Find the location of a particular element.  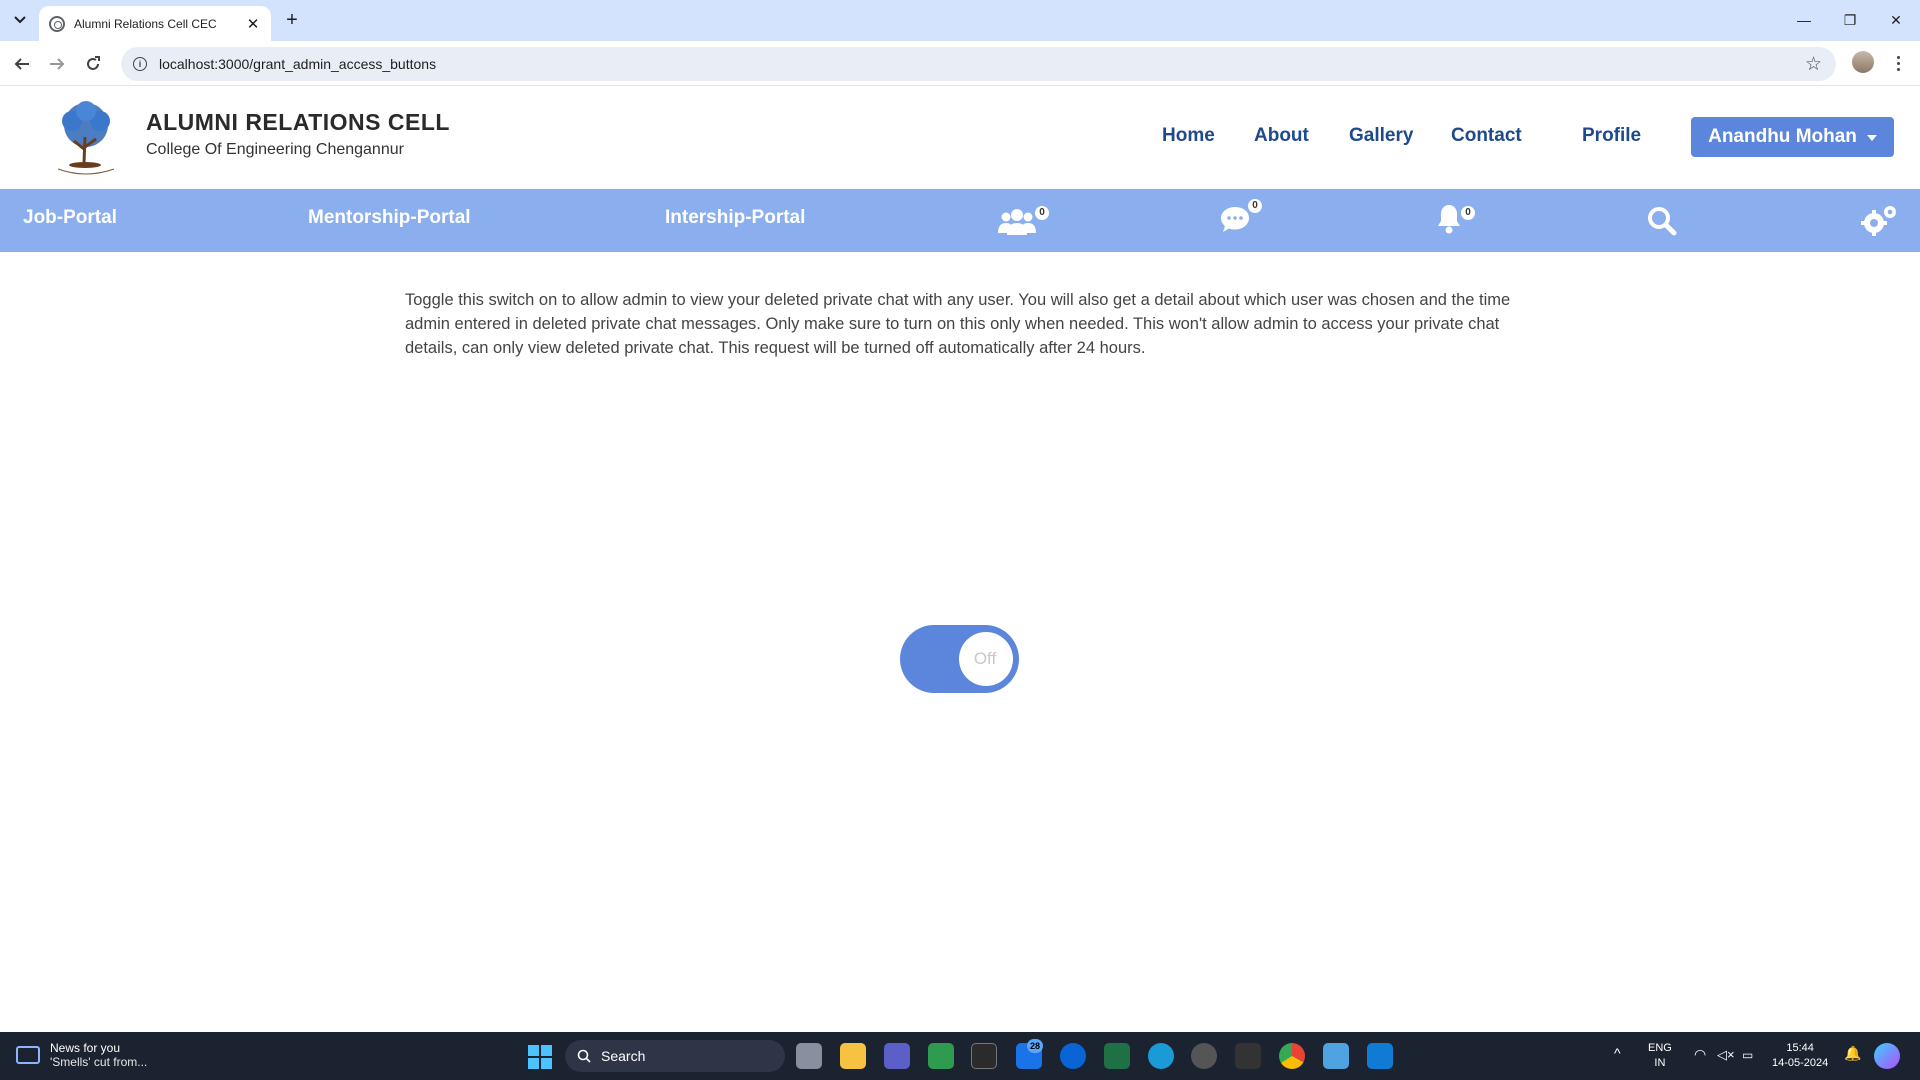

nav-gallery-link: Gallery is located at coordinates (1381, 136).